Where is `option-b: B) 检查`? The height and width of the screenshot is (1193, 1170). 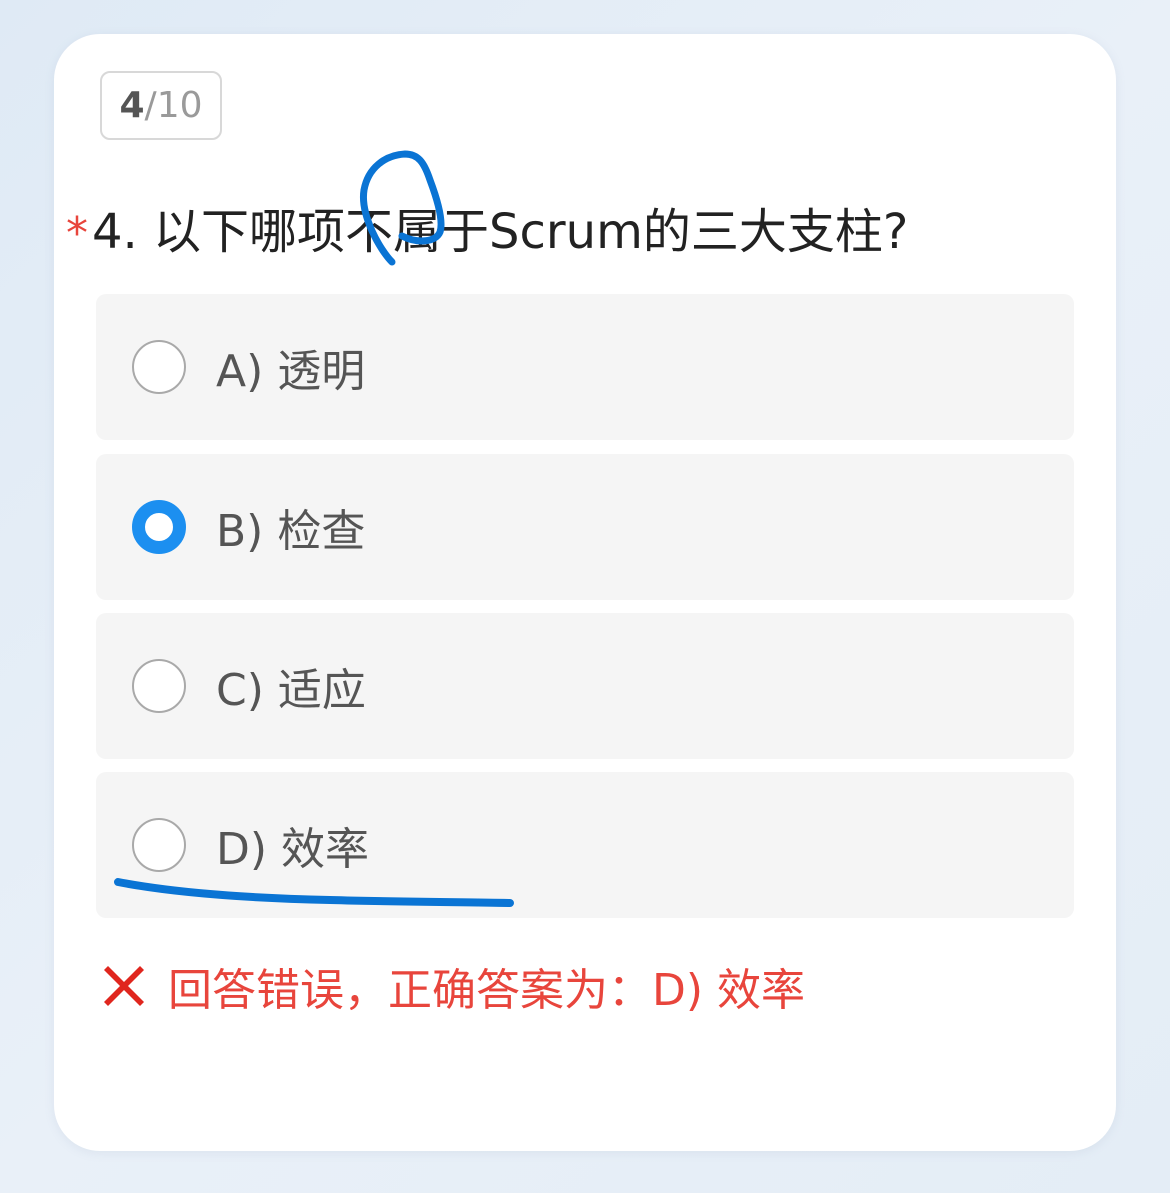 option-b: B) 检查 is located at coordinates (585, 527).